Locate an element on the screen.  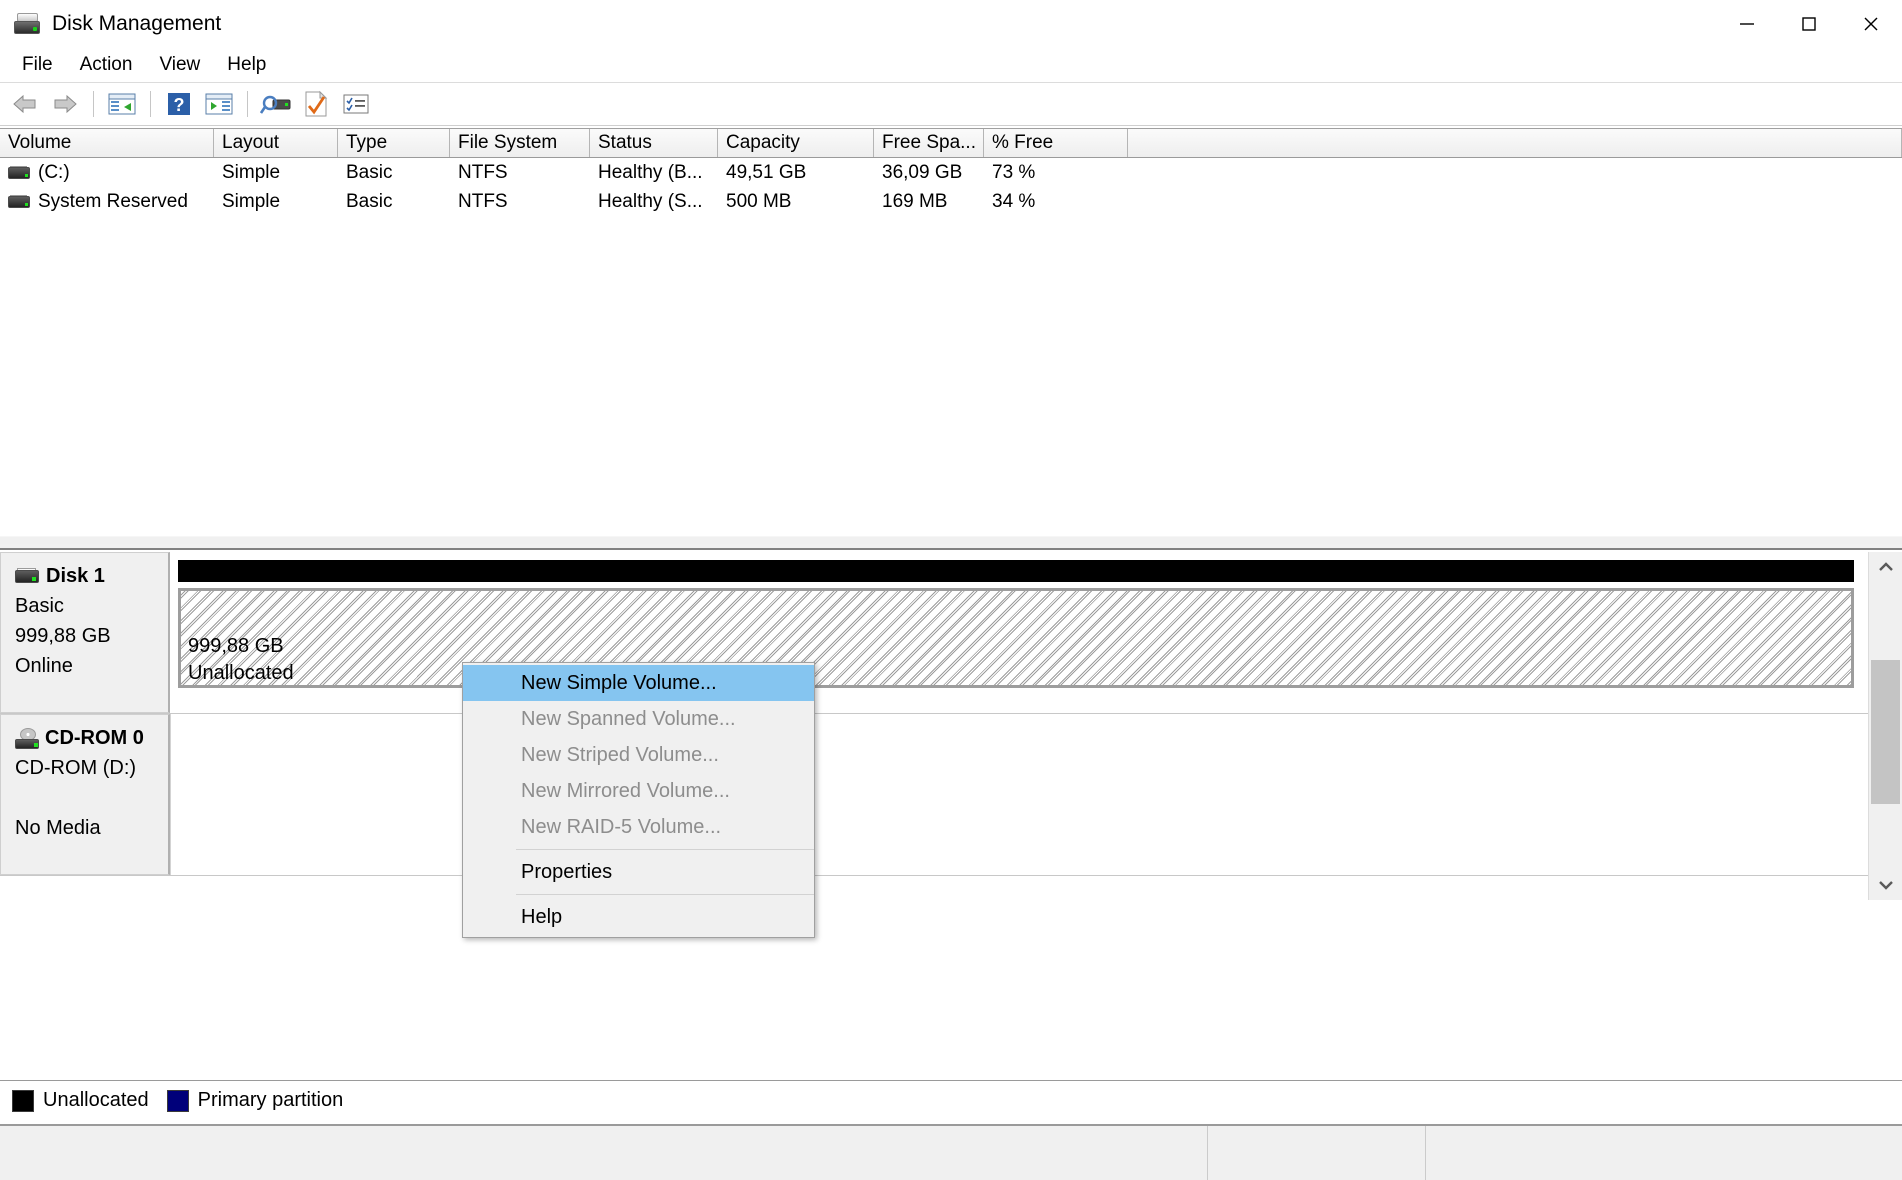
list-view-icon is located at coordinates (356, 104).